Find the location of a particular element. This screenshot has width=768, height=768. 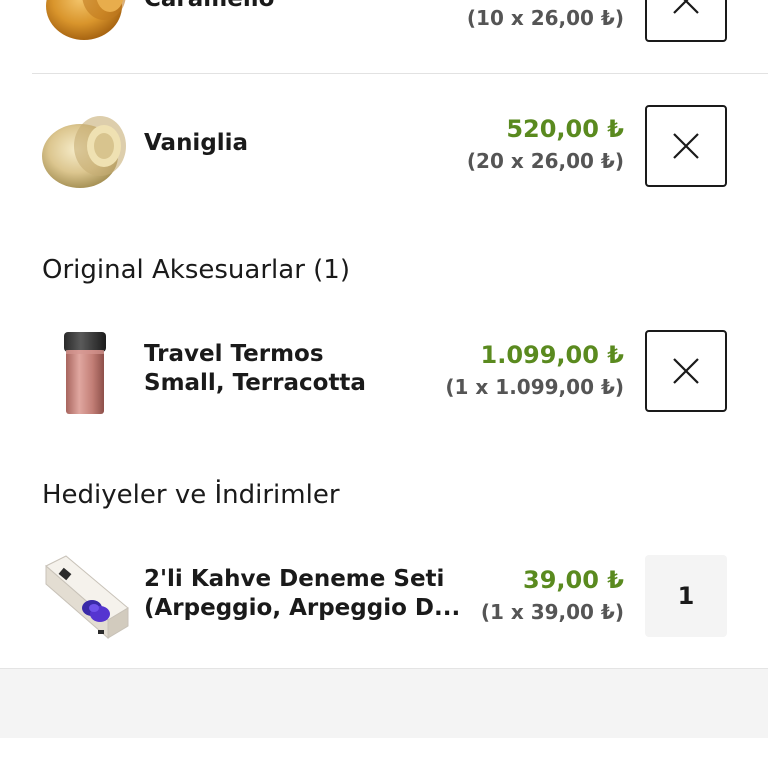

travel-mug-icon is located at coordinates (86, 372).